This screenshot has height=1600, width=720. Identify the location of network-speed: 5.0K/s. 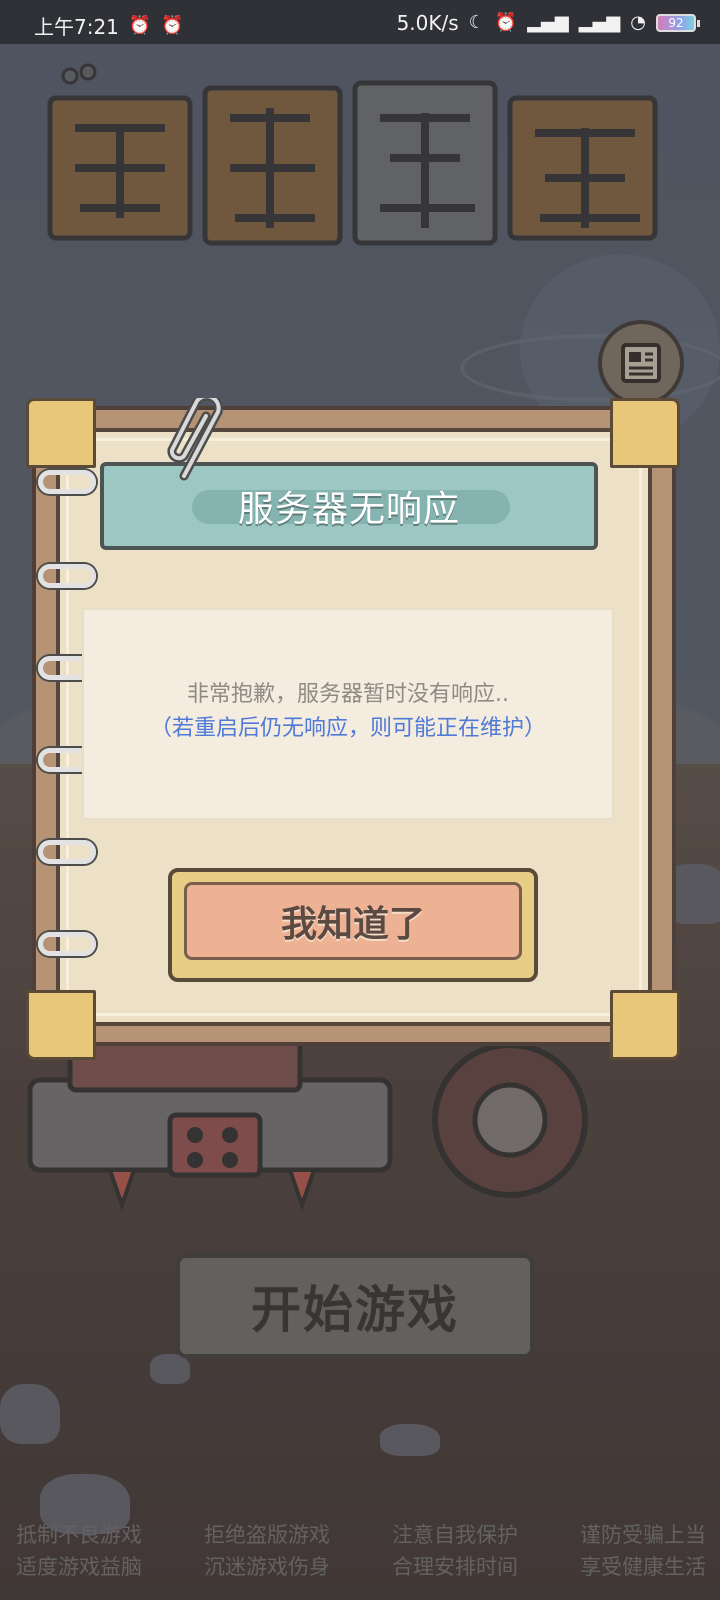
(427, 23).